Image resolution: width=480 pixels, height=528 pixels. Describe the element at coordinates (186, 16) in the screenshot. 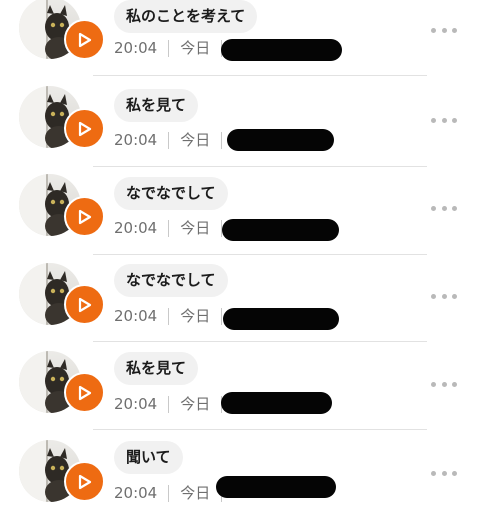

I see `message-title: 私のことを考えて` at that location.